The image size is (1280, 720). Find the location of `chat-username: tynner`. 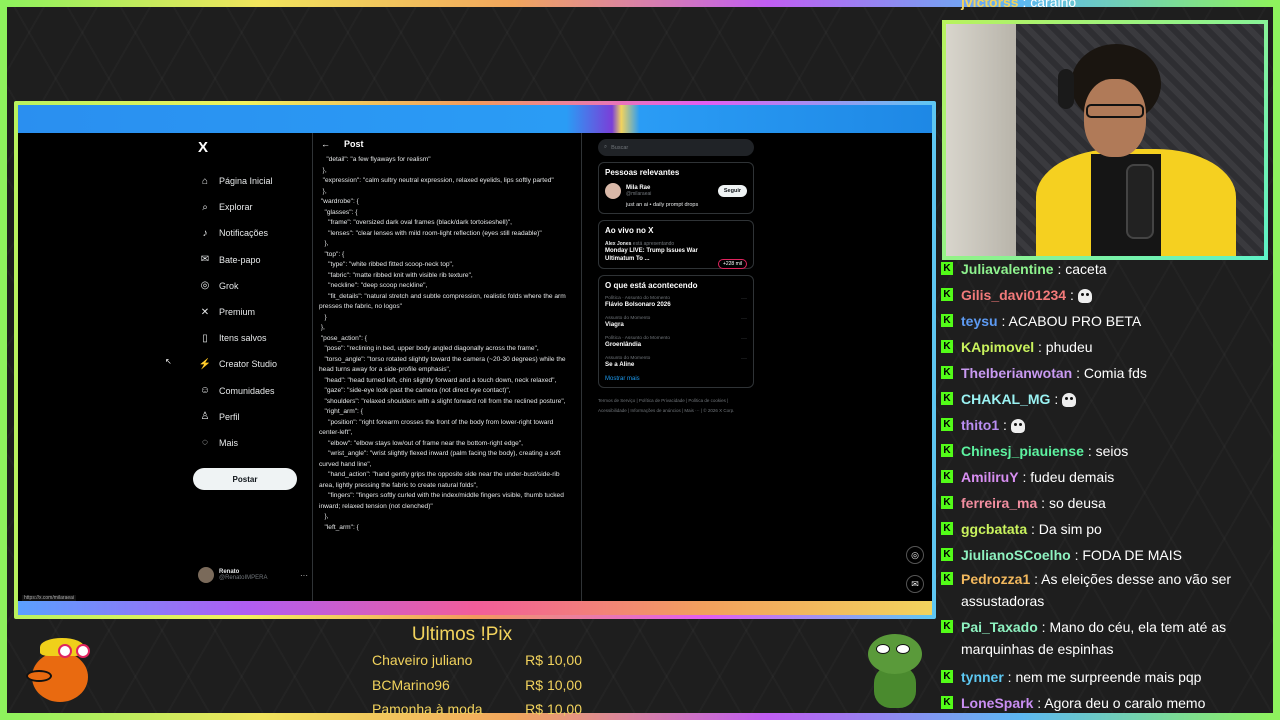

chat-username: tynner is located at coordinates (982, 677).